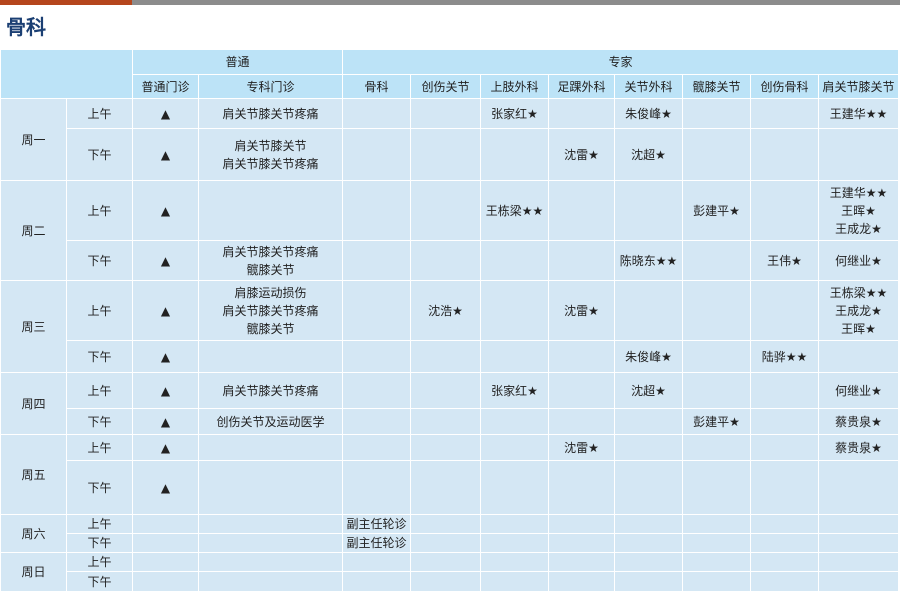  Describe the element at coordinates (446, 310) in the screenshot. I see `schedule-cell: 沈浩★` at that location.